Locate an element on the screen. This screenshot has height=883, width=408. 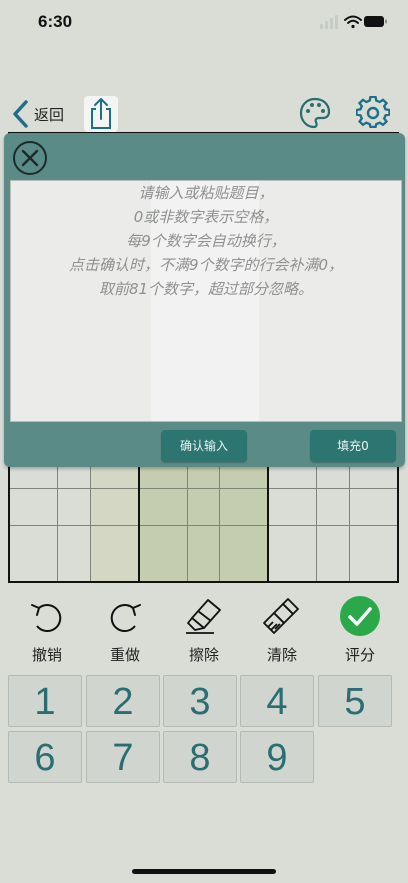
digit-key-6: 6 is located at coordinates (45, 757).